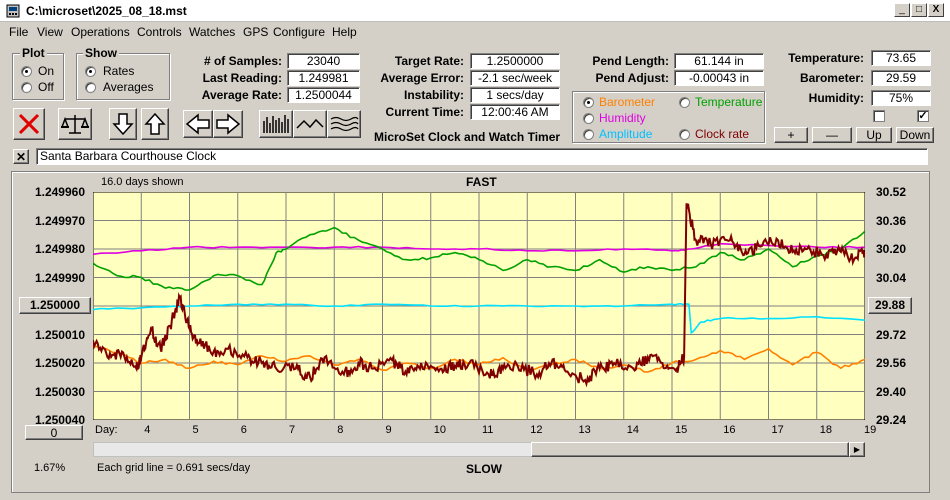 The width and height of the screenshot is (950, 500). What do you see at coordinates (588, 118) in the screenshot?
I see `humidity-radio` at bounding box center [588, 118].